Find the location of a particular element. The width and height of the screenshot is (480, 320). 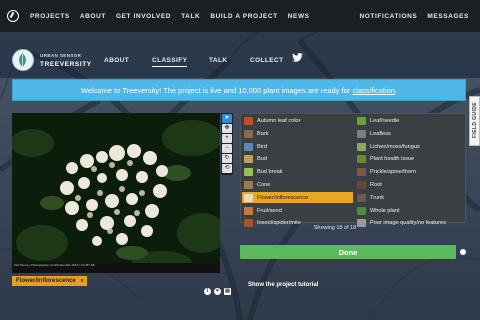

nav-projects: PROJECTS is located at coordinates (50, 16).